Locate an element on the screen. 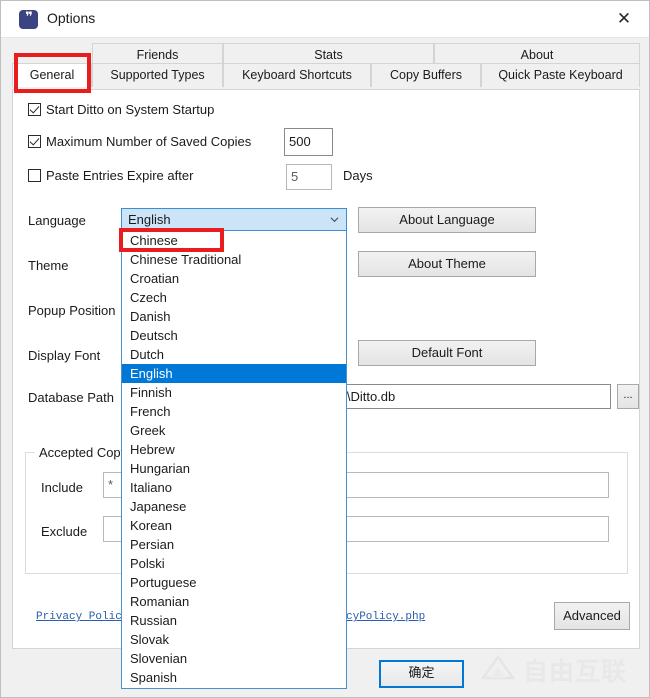 This screenshot has height=698, width=650. expire-after-label: Paste Entries Expire after is located at coordinates (120, 176).